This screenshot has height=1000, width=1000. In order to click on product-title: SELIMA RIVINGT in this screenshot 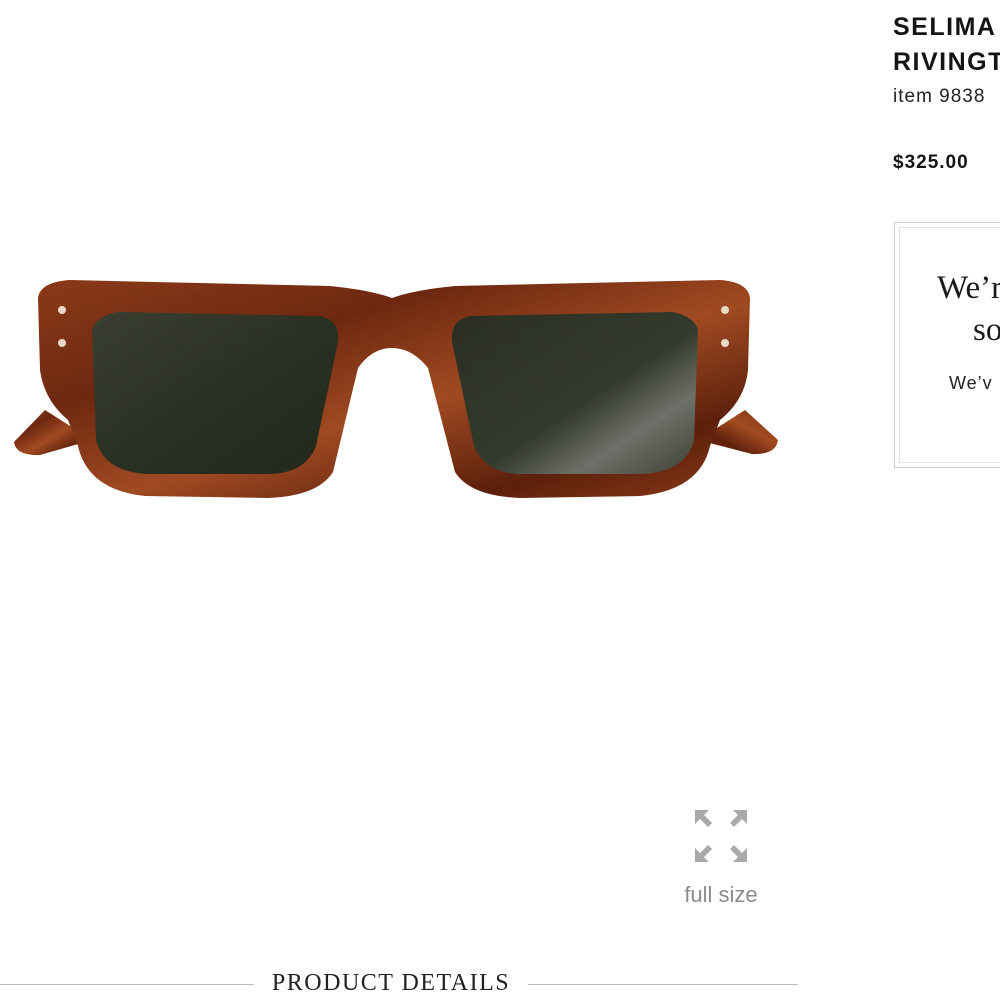, I will do `click(946, 45)`.